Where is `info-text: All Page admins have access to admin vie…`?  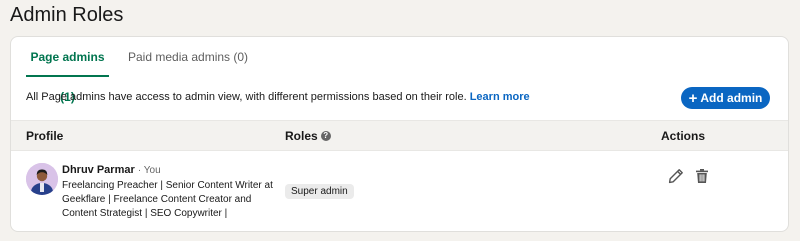 info-text: All Page admins have access to admin vie… is located at coordinates (278, 97).